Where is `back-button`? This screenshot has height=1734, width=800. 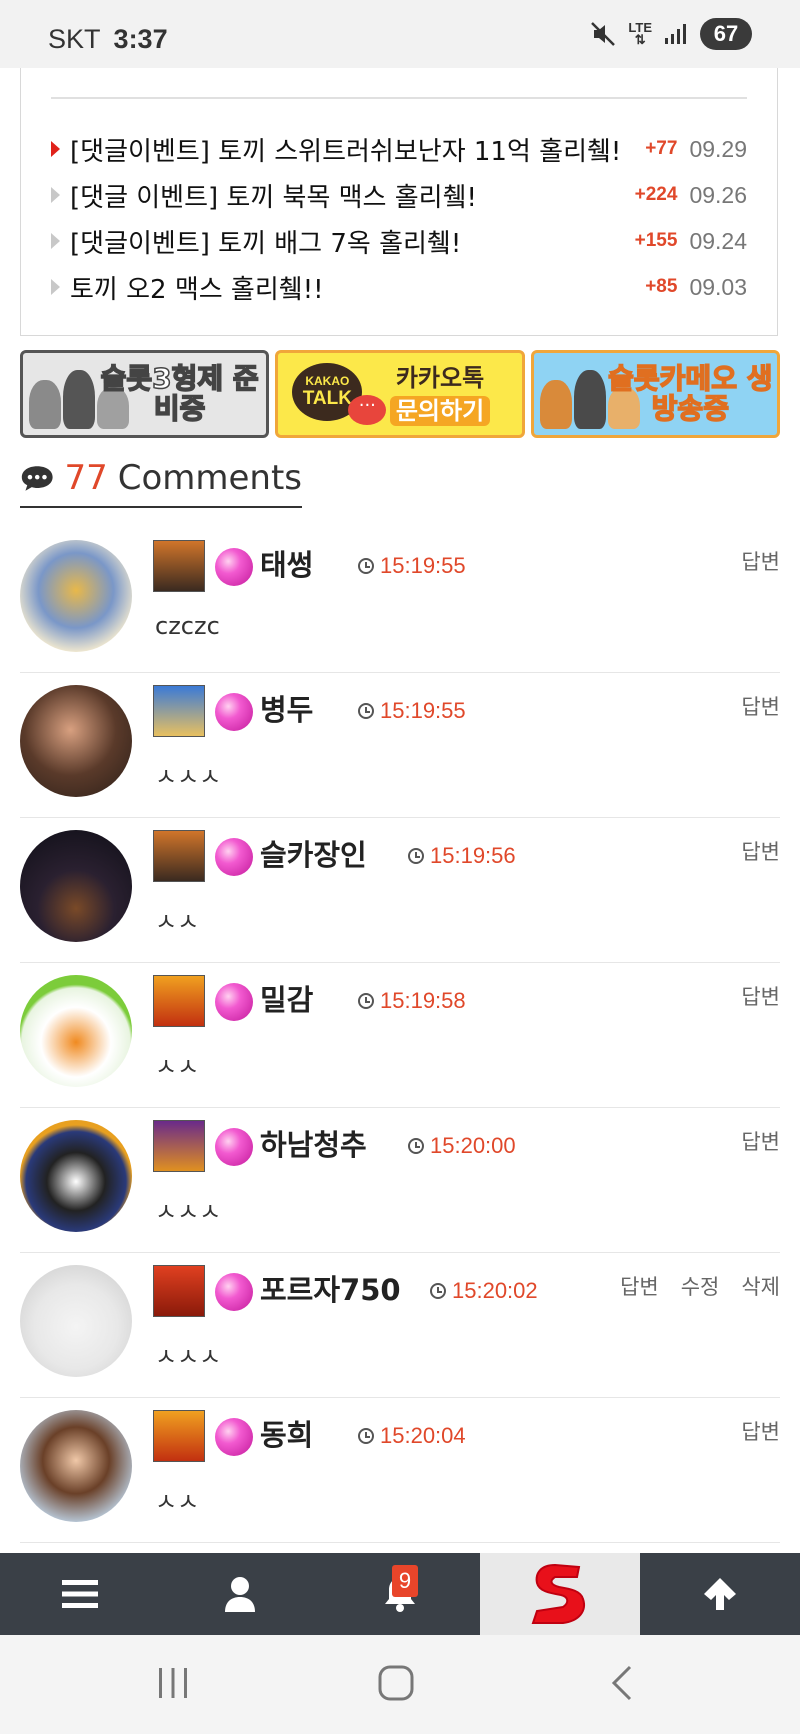 back-button is located at coordinates (622, 1683).